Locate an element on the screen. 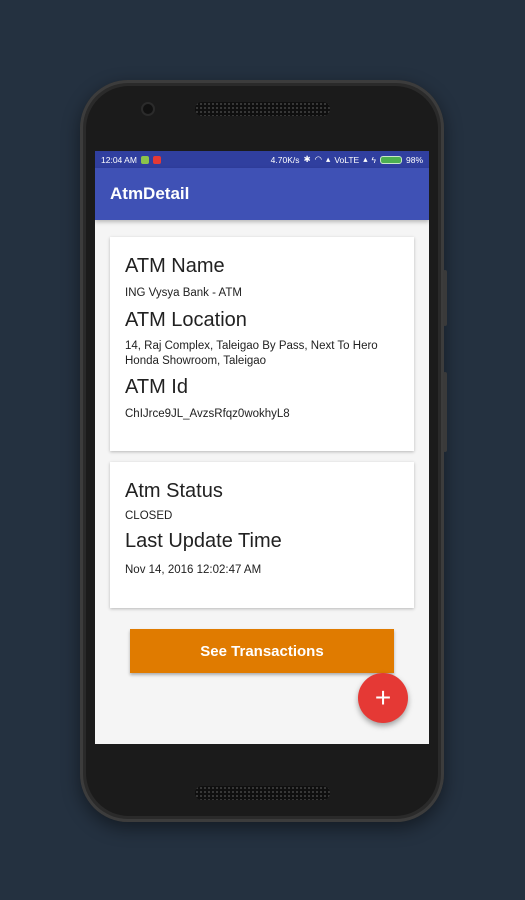  status-speed: 4.70K/s is located at coordinates (285, 159).